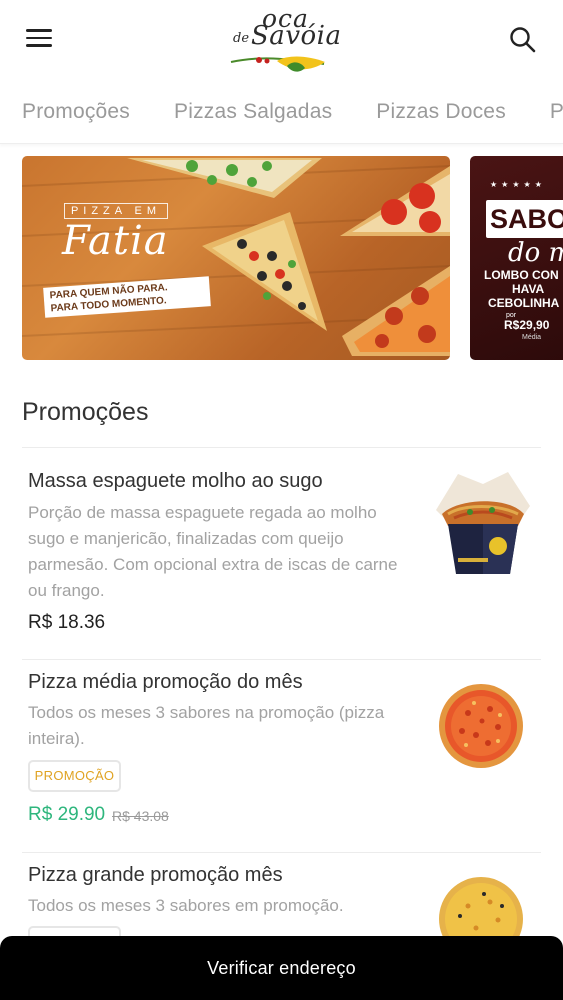 The height and width of the screenshot is (1000, 563). I want to click on section-divider, so click(281, 447).